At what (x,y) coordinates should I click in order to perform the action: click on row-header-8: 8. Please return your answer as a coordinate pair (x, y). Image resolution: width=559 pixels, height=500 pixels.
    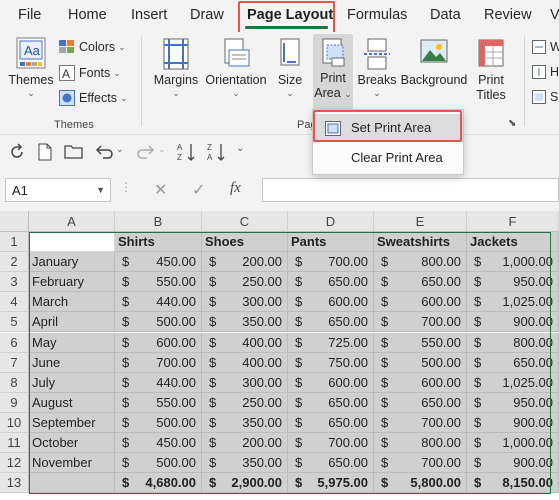
    Looking at the image, I should click on (14, 382).